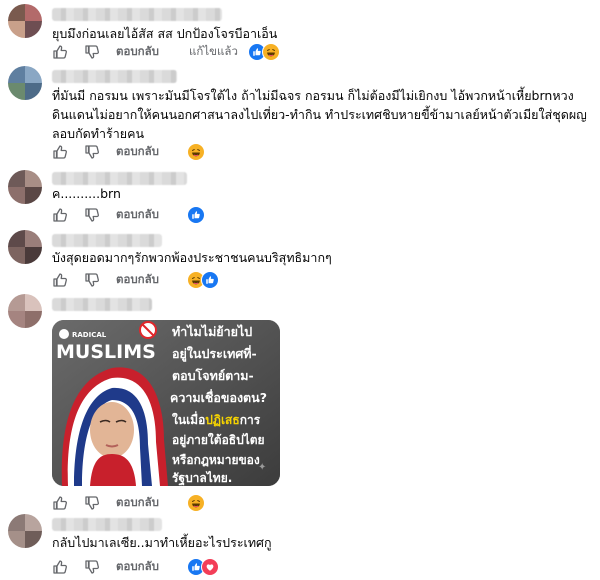 This screenshot has height=580, width=600. I want to click on logo-top-text: RADICAL, so click(89, 335).